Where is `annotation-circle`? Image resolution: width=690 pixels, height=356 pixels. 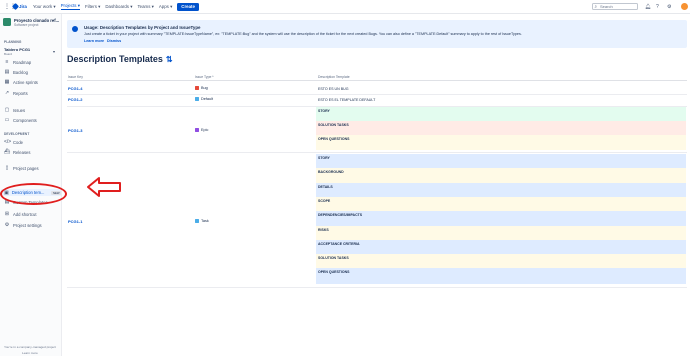 annotation-circle is located at coordinates (33, 194).